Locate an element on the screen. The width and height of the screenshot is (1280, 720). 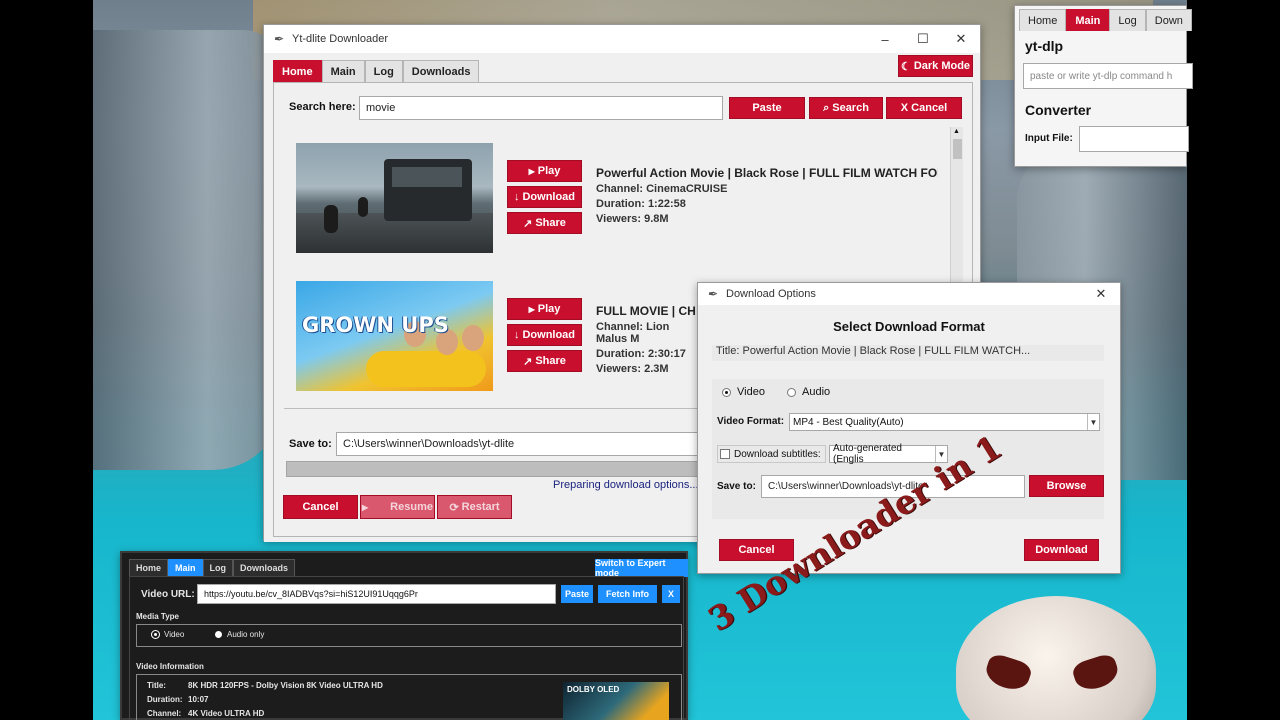
cancel-search-button: X Cancel is located at coordinates (924, 108).